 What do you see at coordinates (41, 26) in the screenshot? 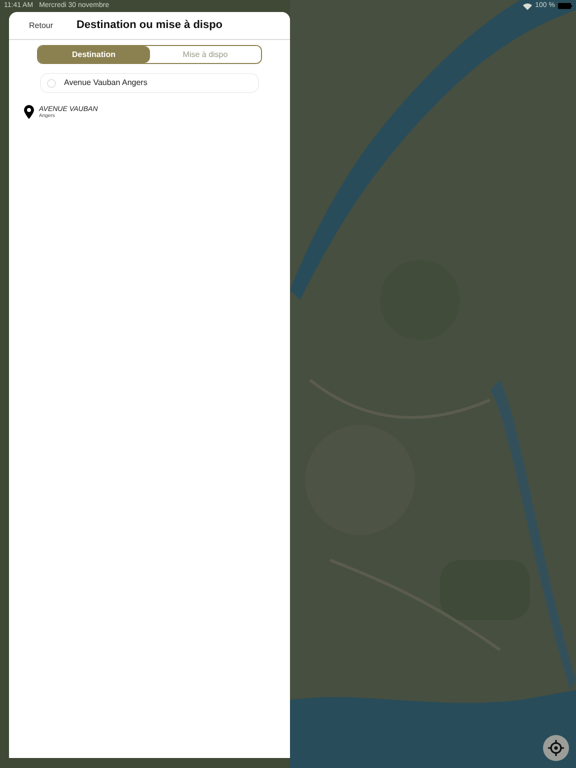
I see `back-button: Retour` at bounding box center [41, 26].